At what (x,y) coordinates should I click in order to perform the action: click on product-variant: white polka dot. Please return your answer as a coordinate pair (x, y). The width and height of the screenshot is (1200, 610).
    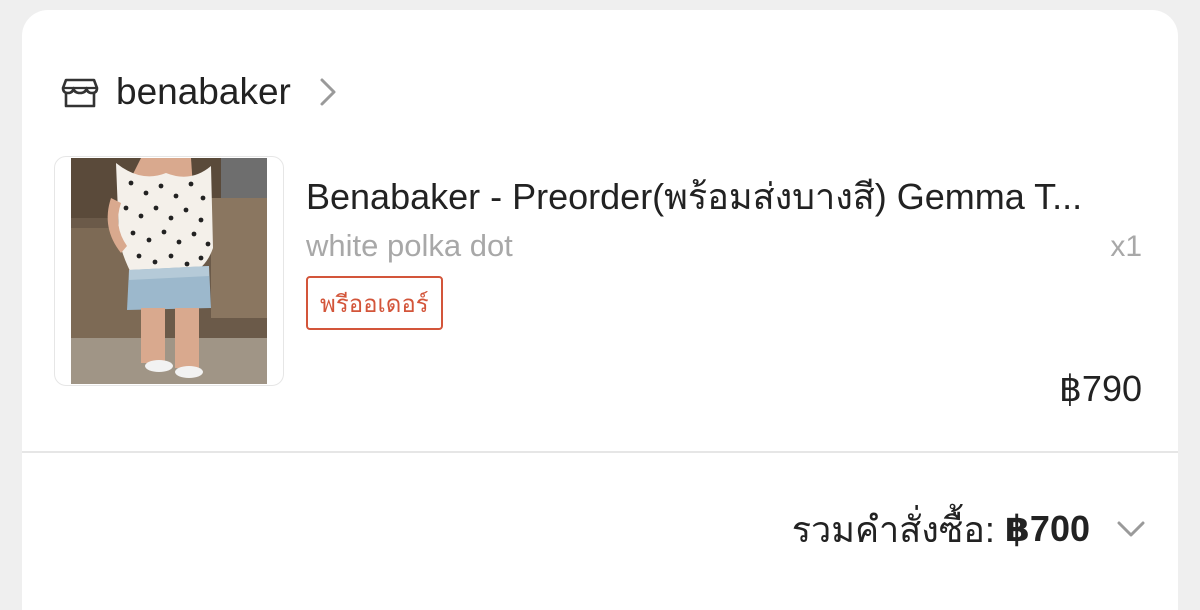
    Looking at the image, I should click on (409, 245).